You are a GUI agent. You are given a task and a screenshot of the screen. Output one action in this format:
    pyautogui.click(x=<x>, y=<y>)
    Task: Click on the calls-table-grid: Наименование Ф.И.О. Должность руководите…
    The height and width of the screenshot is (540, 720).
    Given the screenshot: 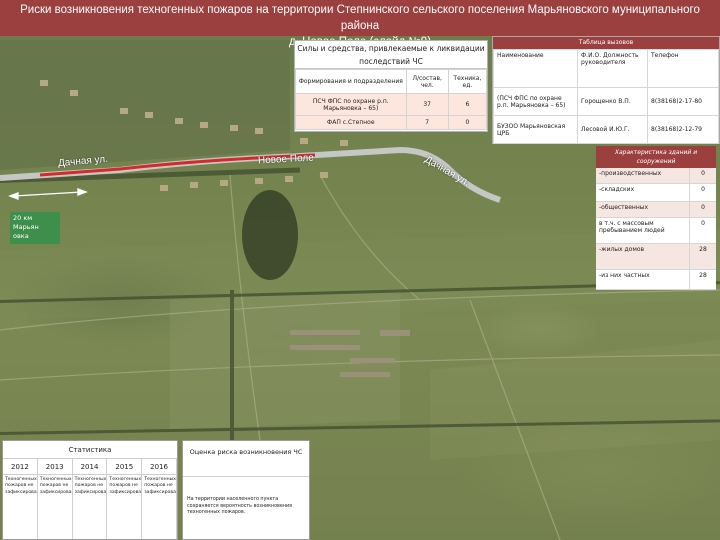 What is the action you would take?
    pyautogui.click(x=606, y=96)
    